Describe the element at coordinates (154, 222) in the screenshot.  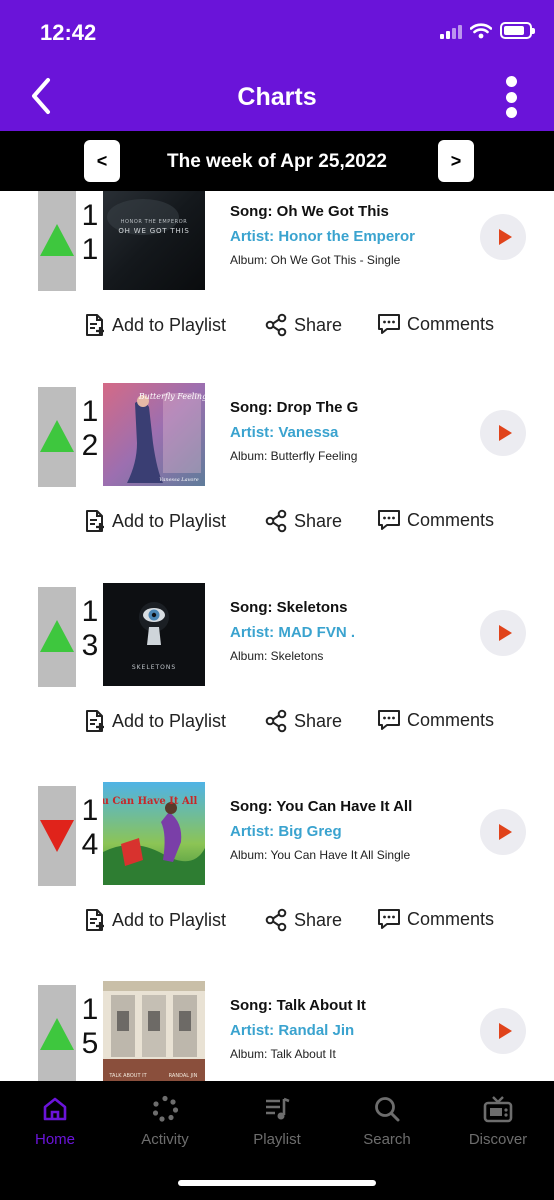
I see `svg-text: HONOR THE EMPEROR` at that location.